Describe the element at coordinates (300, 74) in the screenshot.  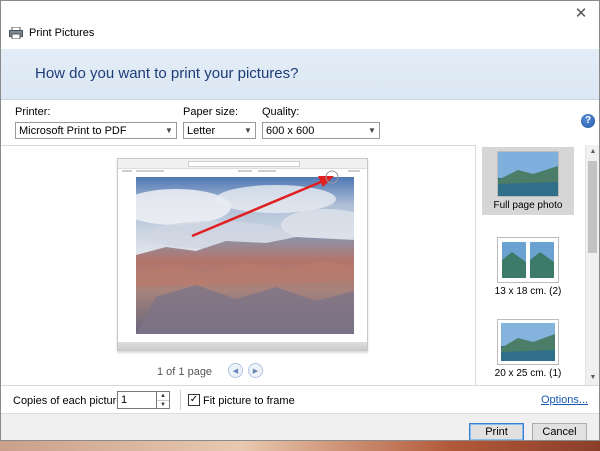
I see `instruction-banner: How do you want to print your pictures?` at that location.